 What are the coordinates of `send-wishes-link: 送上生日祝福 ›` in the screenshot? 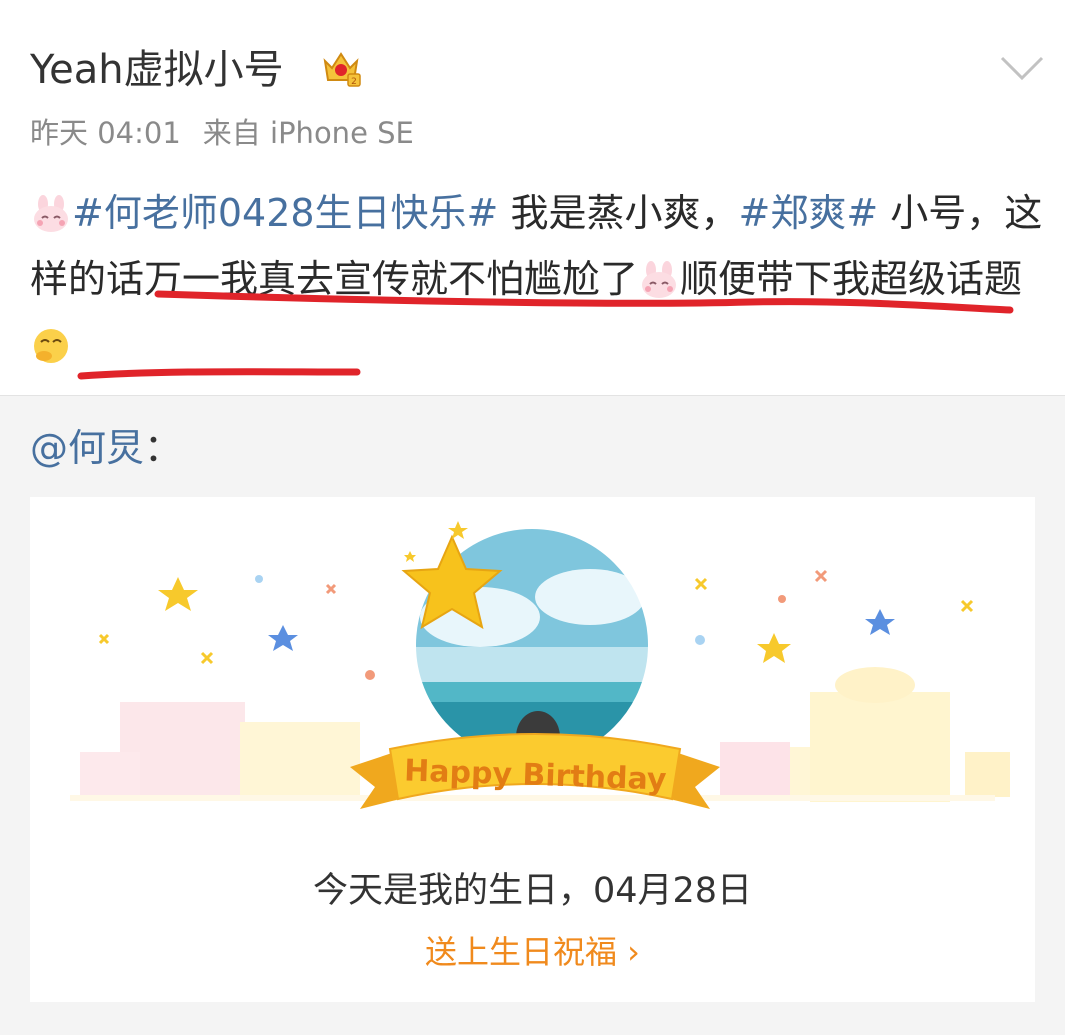 It's located at (532, 950).